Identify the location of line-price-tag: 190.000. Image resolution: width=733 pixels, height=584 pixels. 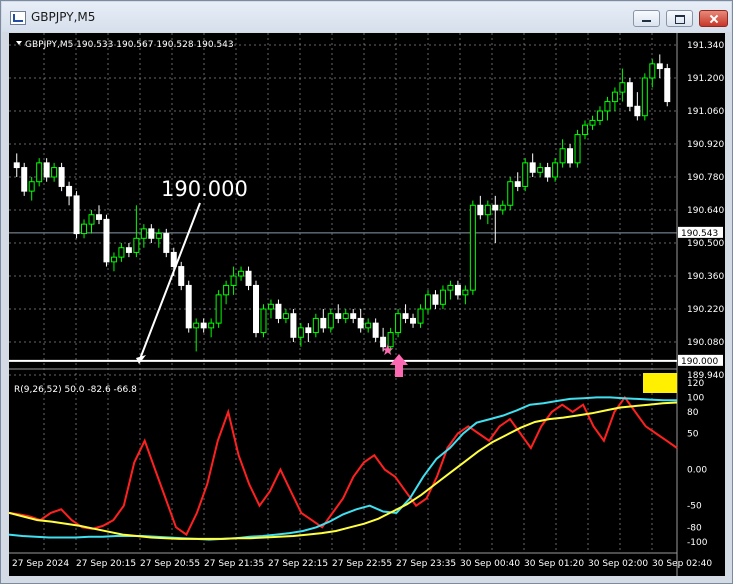
(699, 362).